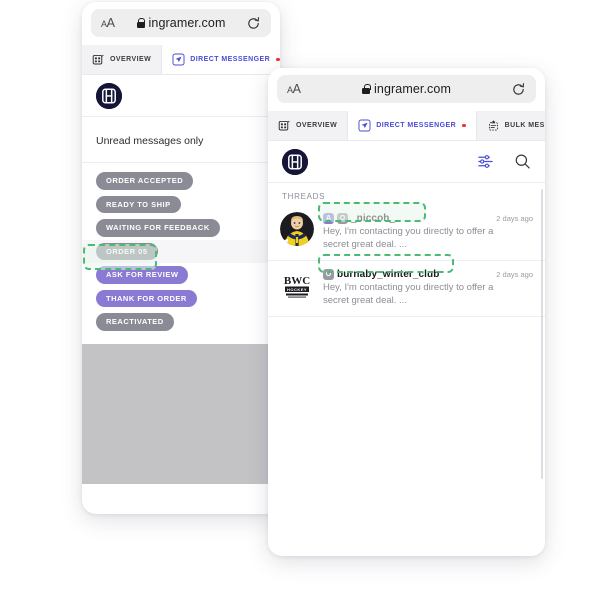  I want to click on app-bar-back, so click(181, 96).